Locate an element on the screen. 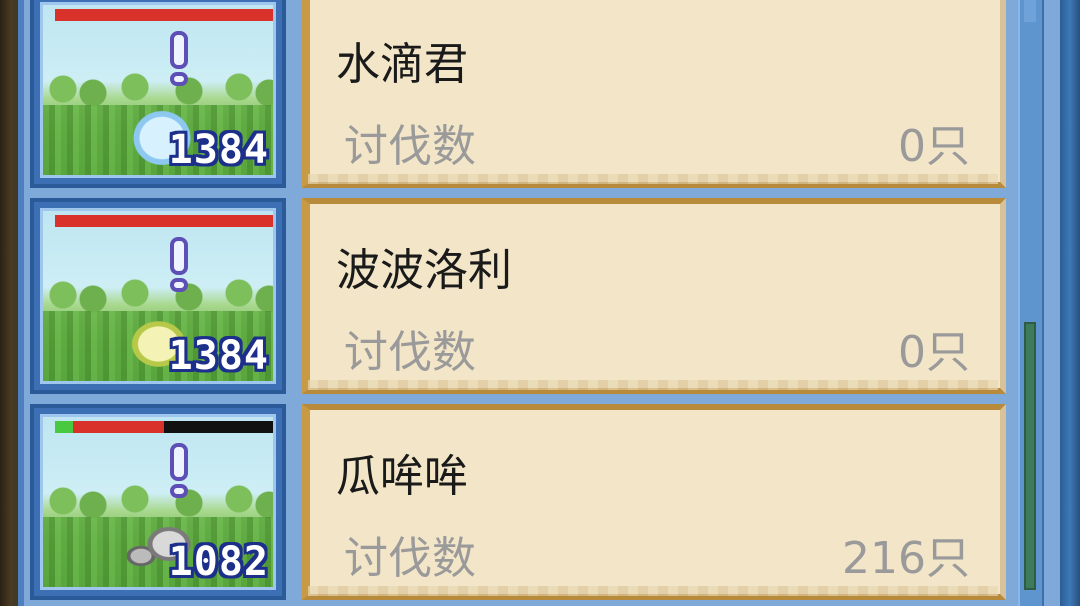  portrait-scene: 1082 is located at coordinates (158, 502).